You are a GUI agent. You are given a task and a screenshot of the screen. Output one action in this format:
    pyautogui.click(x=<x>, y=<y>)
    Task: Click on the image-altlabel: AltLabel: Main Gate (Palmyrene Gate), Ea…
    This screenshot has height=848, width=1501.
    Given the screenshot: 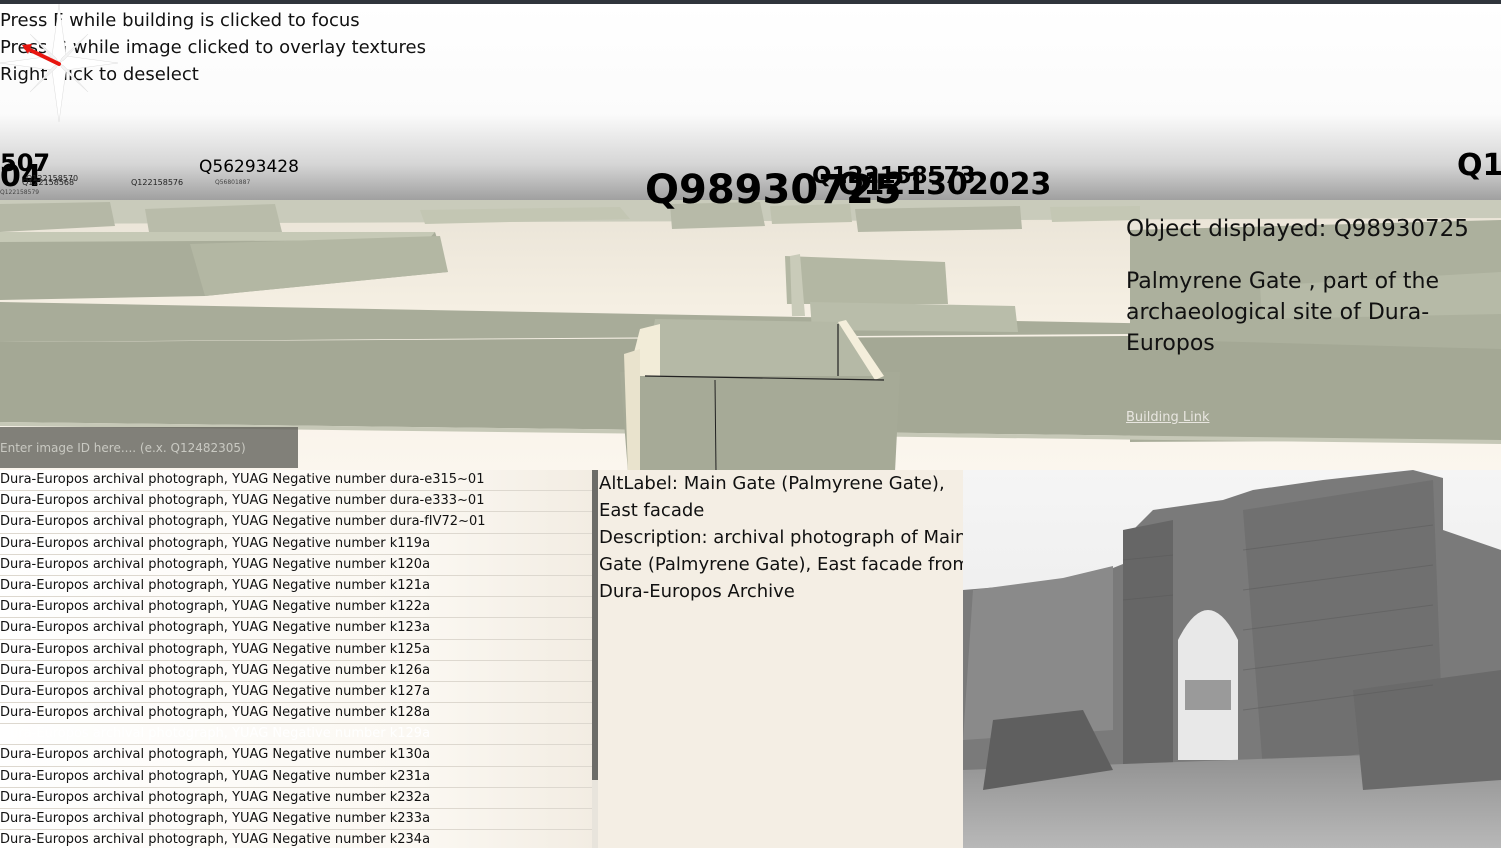 What is the action you would take?
    pyautogui.click(x=772, y=497)
    